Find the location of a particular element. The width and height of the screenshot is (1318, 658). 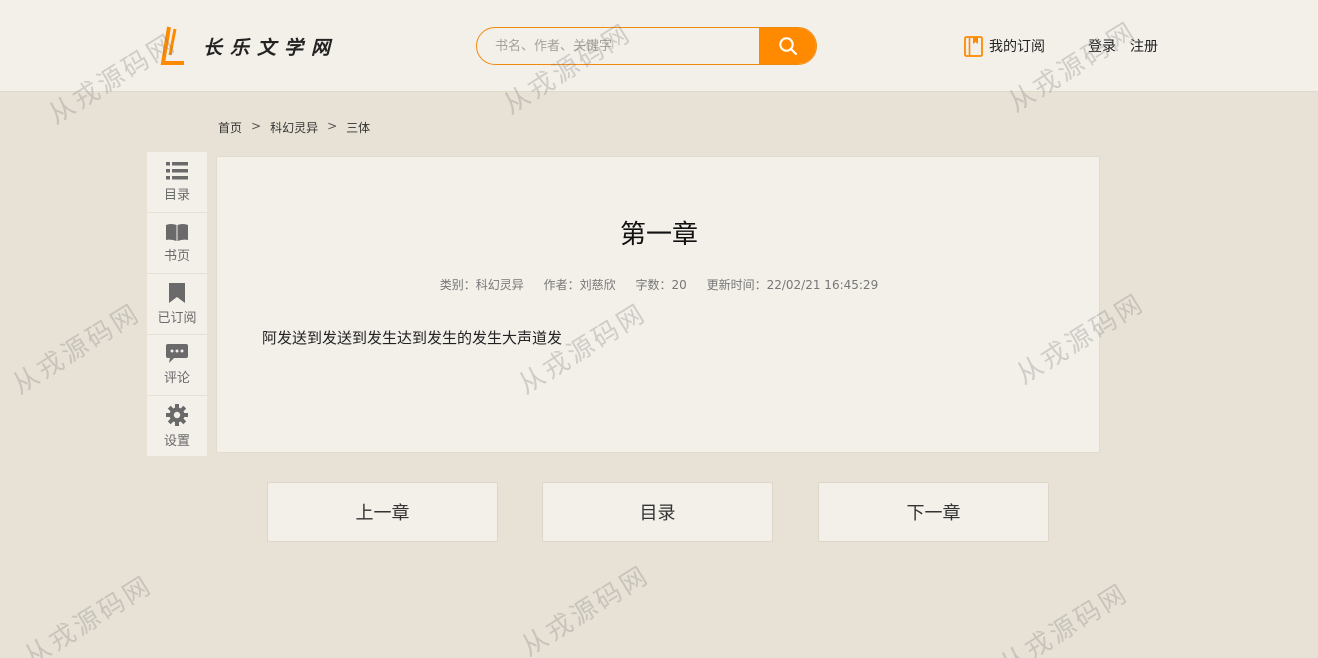

toolbar-item-settings: 设置 is located at coordinates (177, 426).